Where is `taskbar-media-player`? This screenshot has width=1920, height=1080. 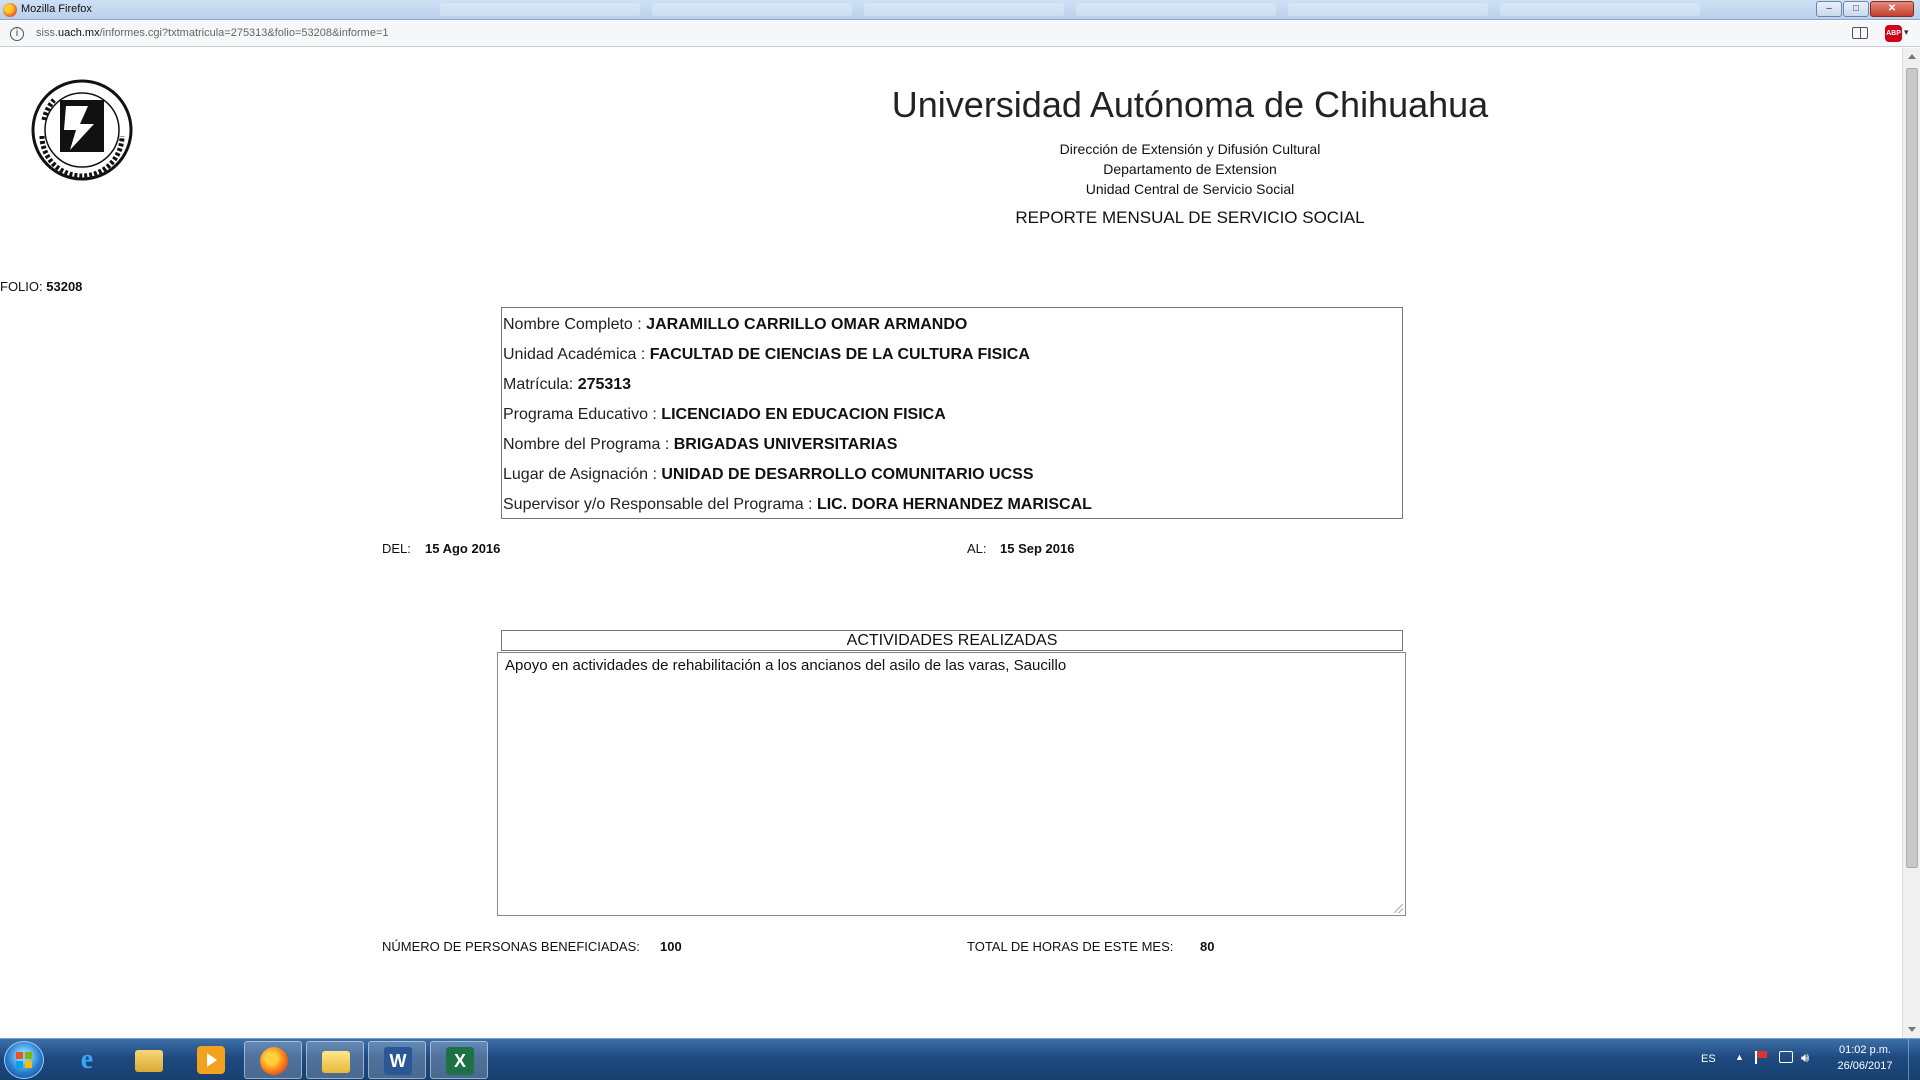 taskbar-media-player is located at coordinates (211, 1060).